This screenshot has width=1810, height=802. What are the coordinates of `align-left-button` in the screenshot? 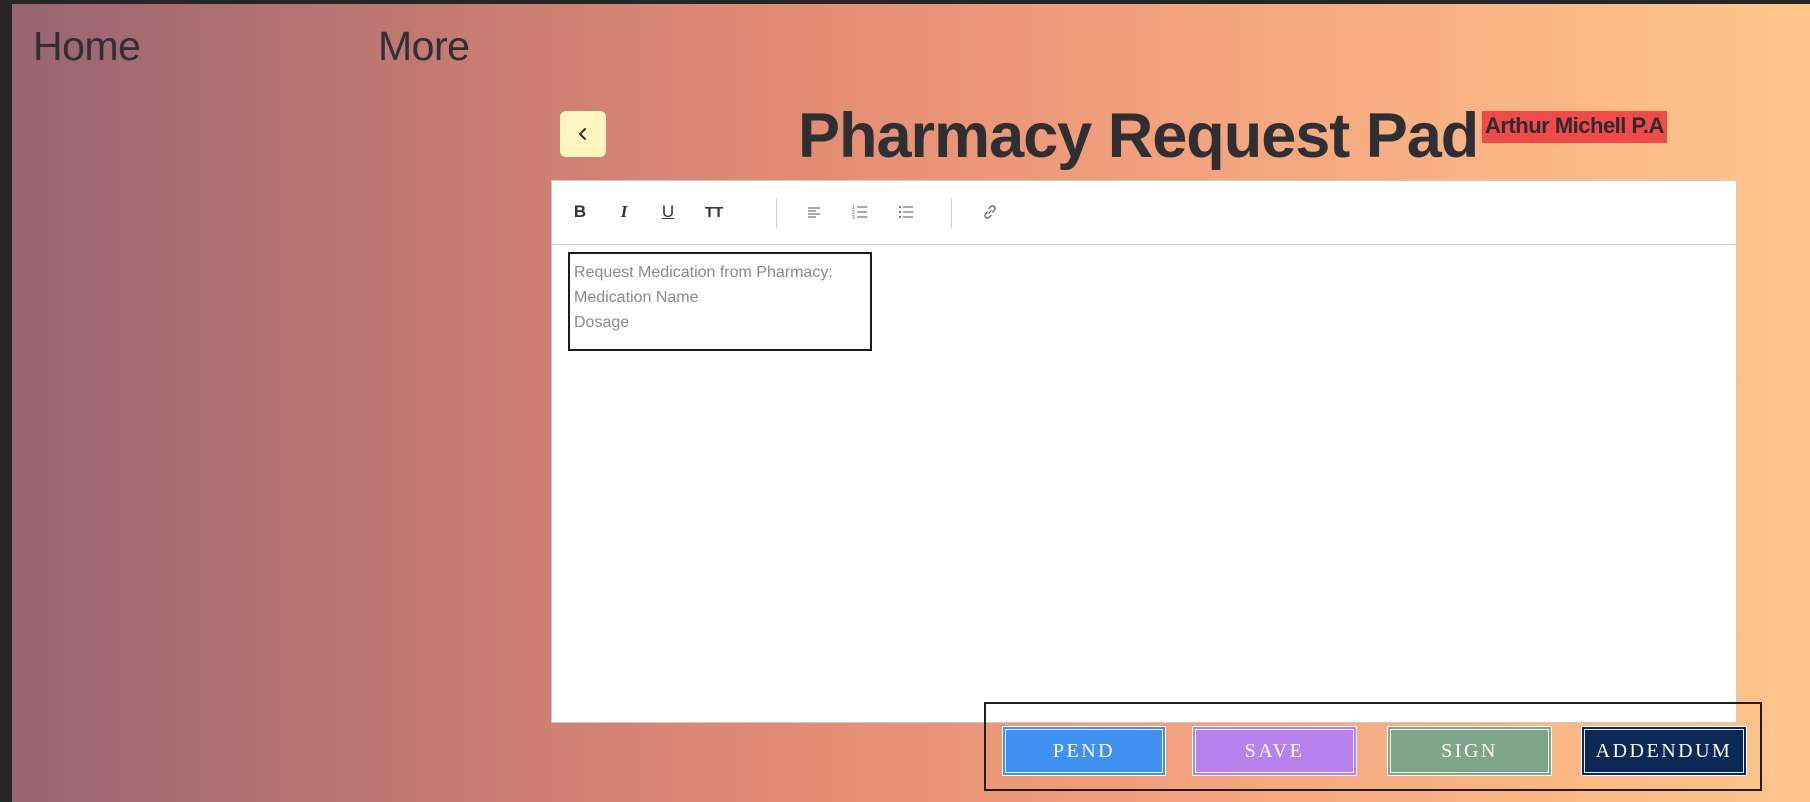 It's located at (814, 212).